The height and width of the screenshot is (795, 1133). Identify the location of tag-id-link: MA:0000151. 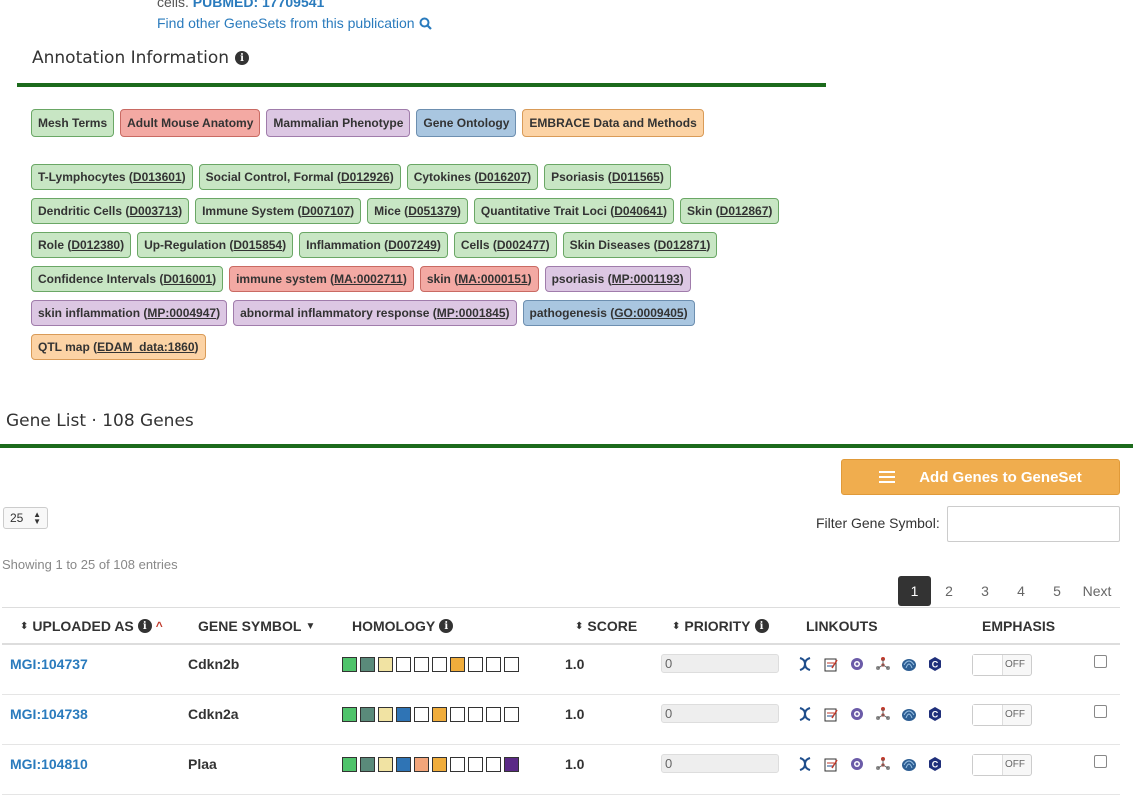
(492, 279).